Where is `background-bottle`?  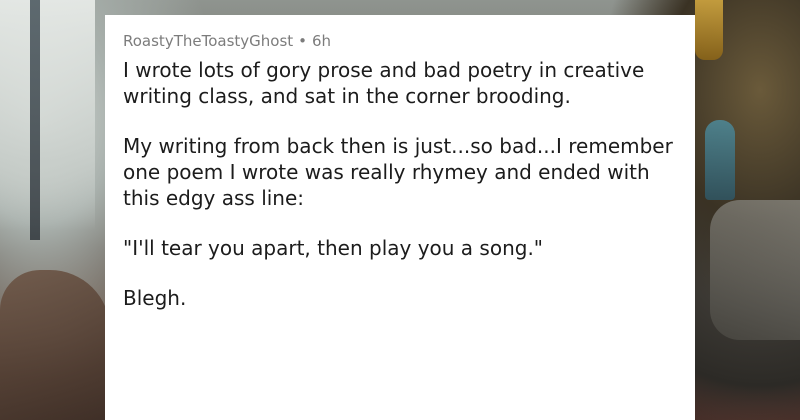 background-bottle is located at coordinates (709, 30).